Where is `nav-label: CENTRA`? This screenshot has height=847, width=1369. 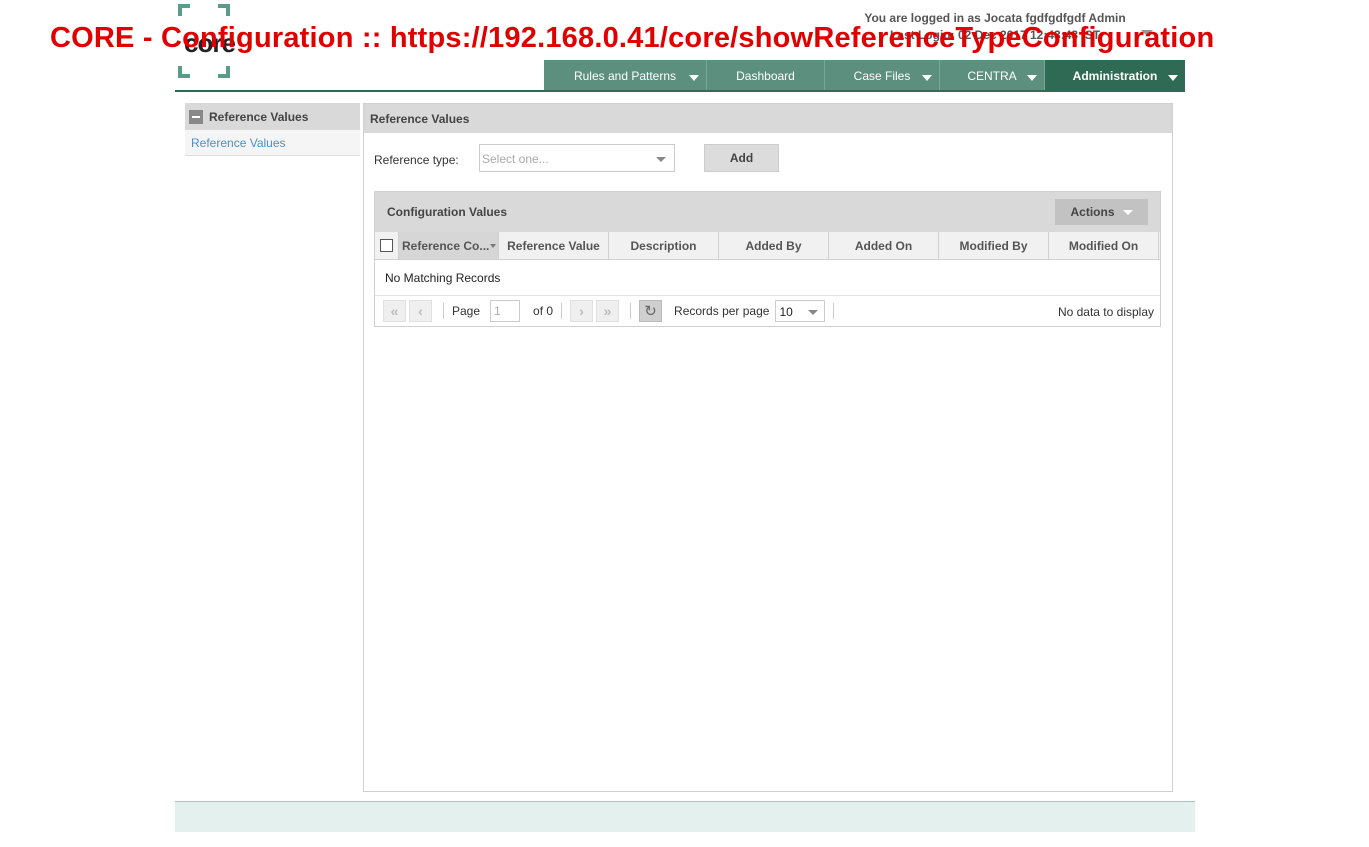
nav-label: CENTRA is located at coordinates (992, 75).